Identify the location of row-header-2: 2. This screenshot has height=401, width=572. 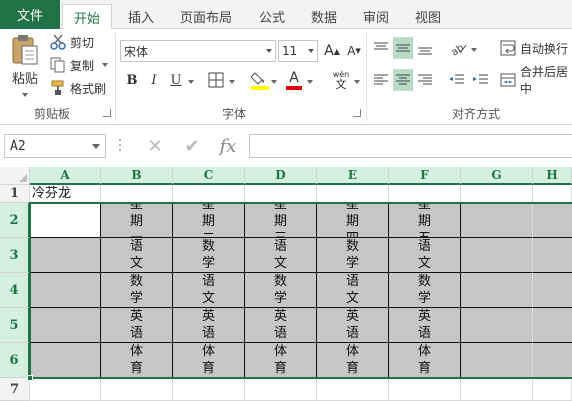
(15, 220).